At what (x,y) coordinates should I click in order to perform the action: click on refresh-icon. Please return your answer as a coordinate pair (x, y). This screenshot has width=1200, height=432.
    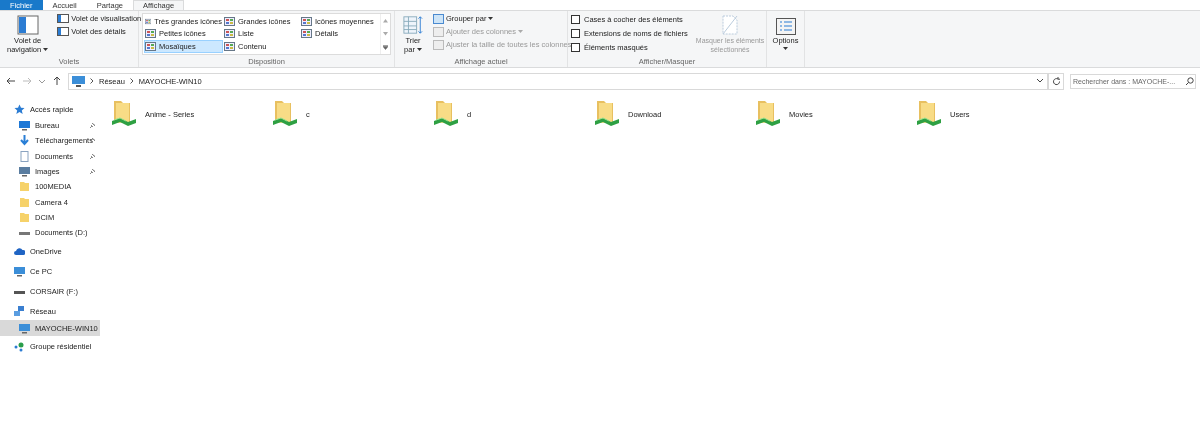
    Looking at the image, I should click on (1056, 81).